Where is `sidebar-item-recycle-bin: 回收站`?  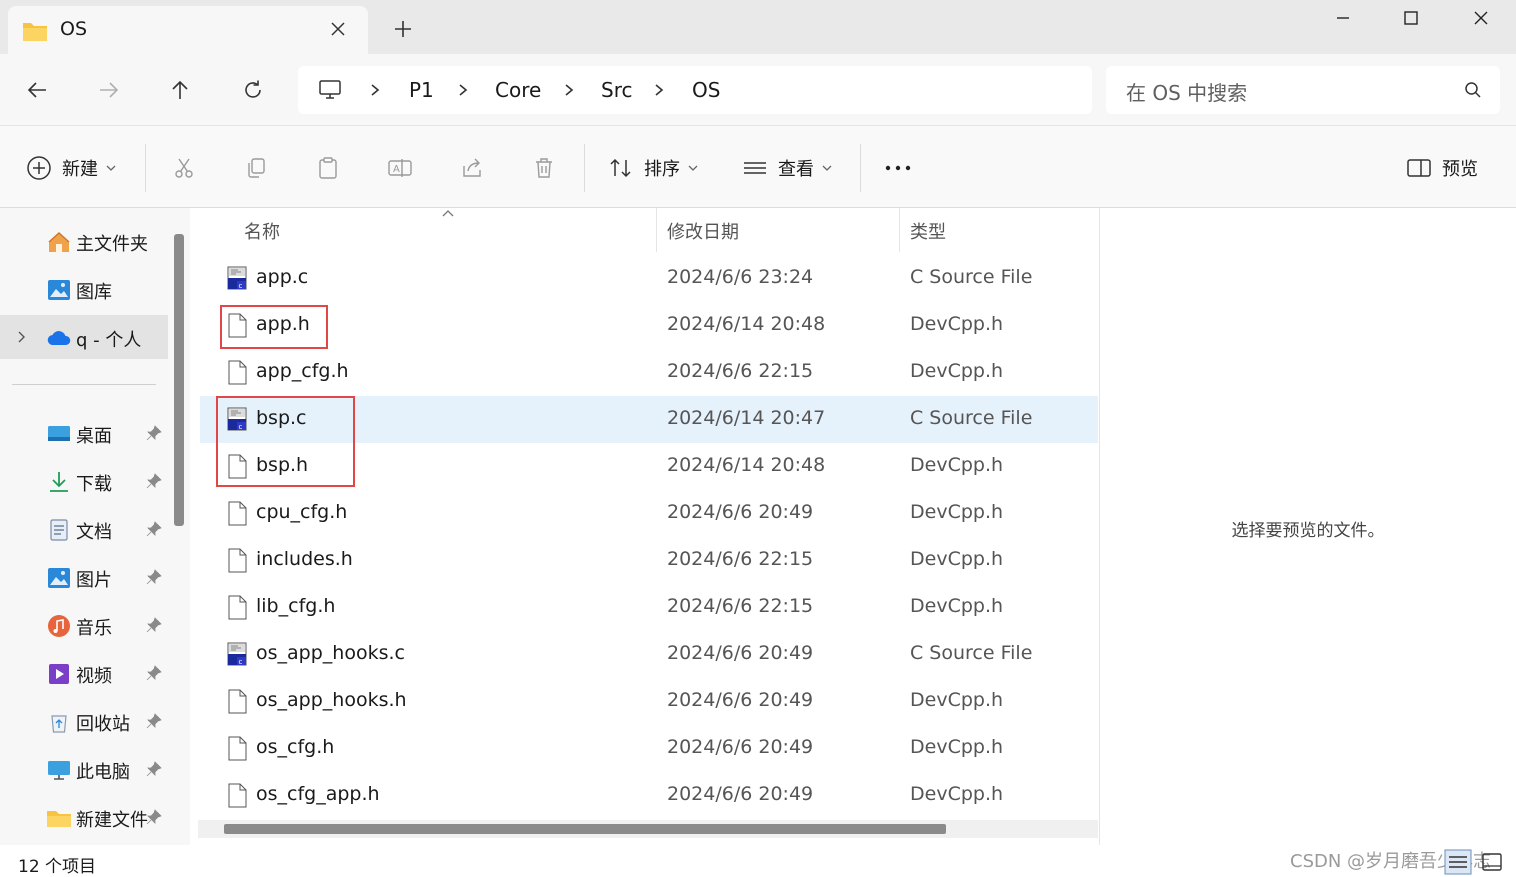 sidebar-item-recycle-bin: 回收站 is located at coordinates (84, 721).